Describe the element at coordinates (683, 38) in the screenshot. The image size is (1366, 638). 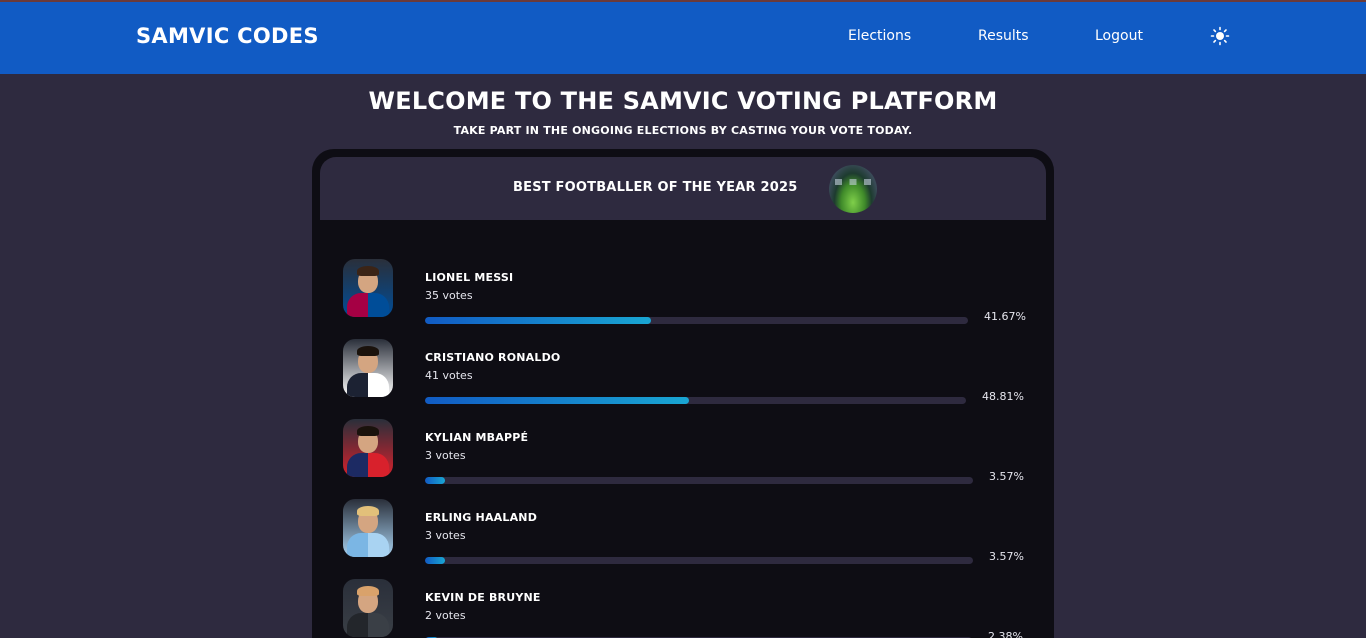
I see `navbar: SAMVIC CODES Elections Results Logout` at that location.